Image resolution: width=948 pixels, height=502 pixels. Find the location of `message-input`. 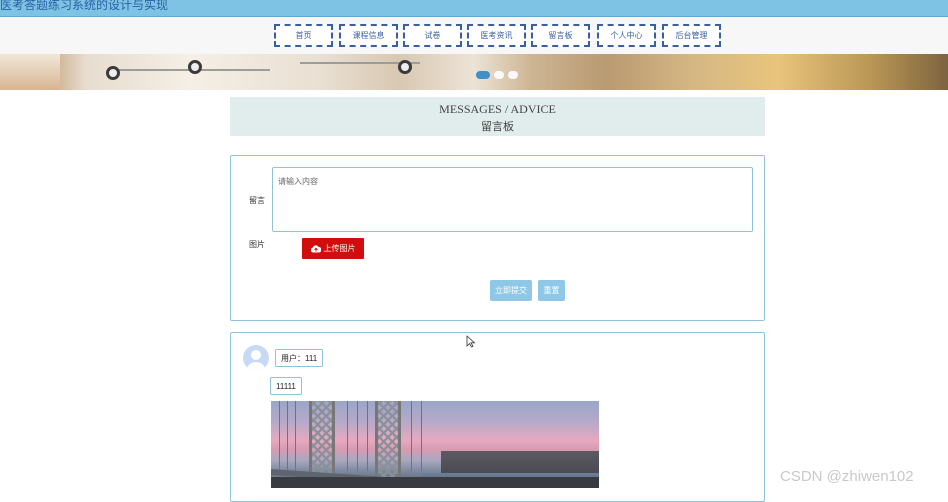

message-input is located at coordinates (512, 199).